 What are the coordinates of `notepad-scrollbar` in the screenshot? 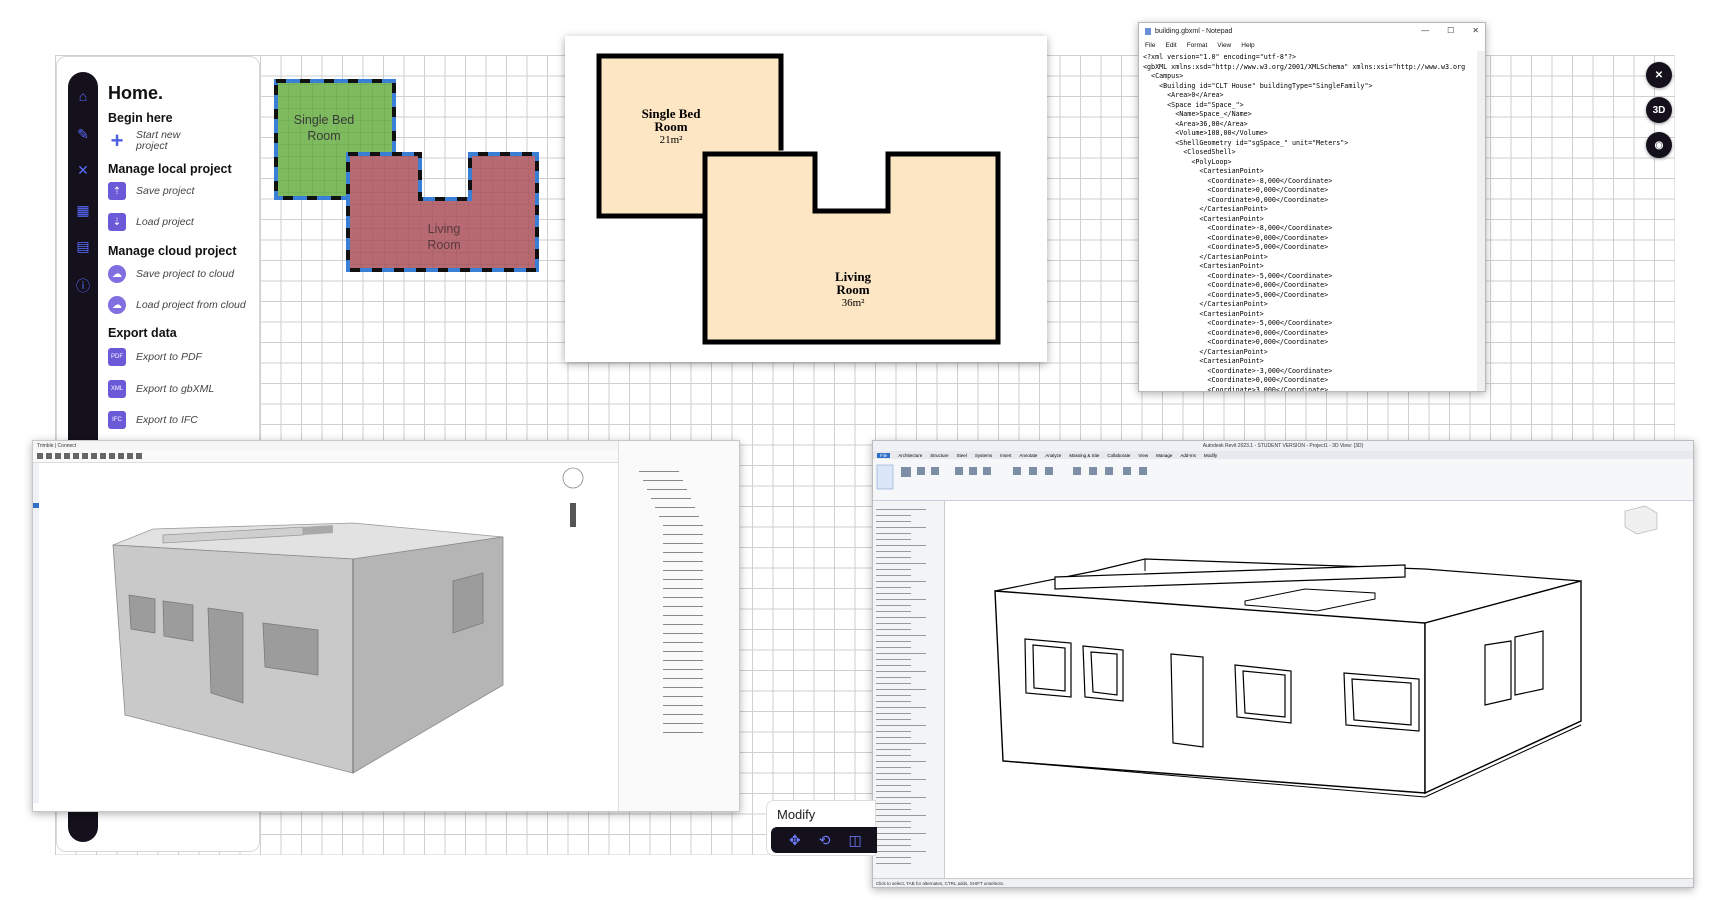 It's located at (1481, 221).